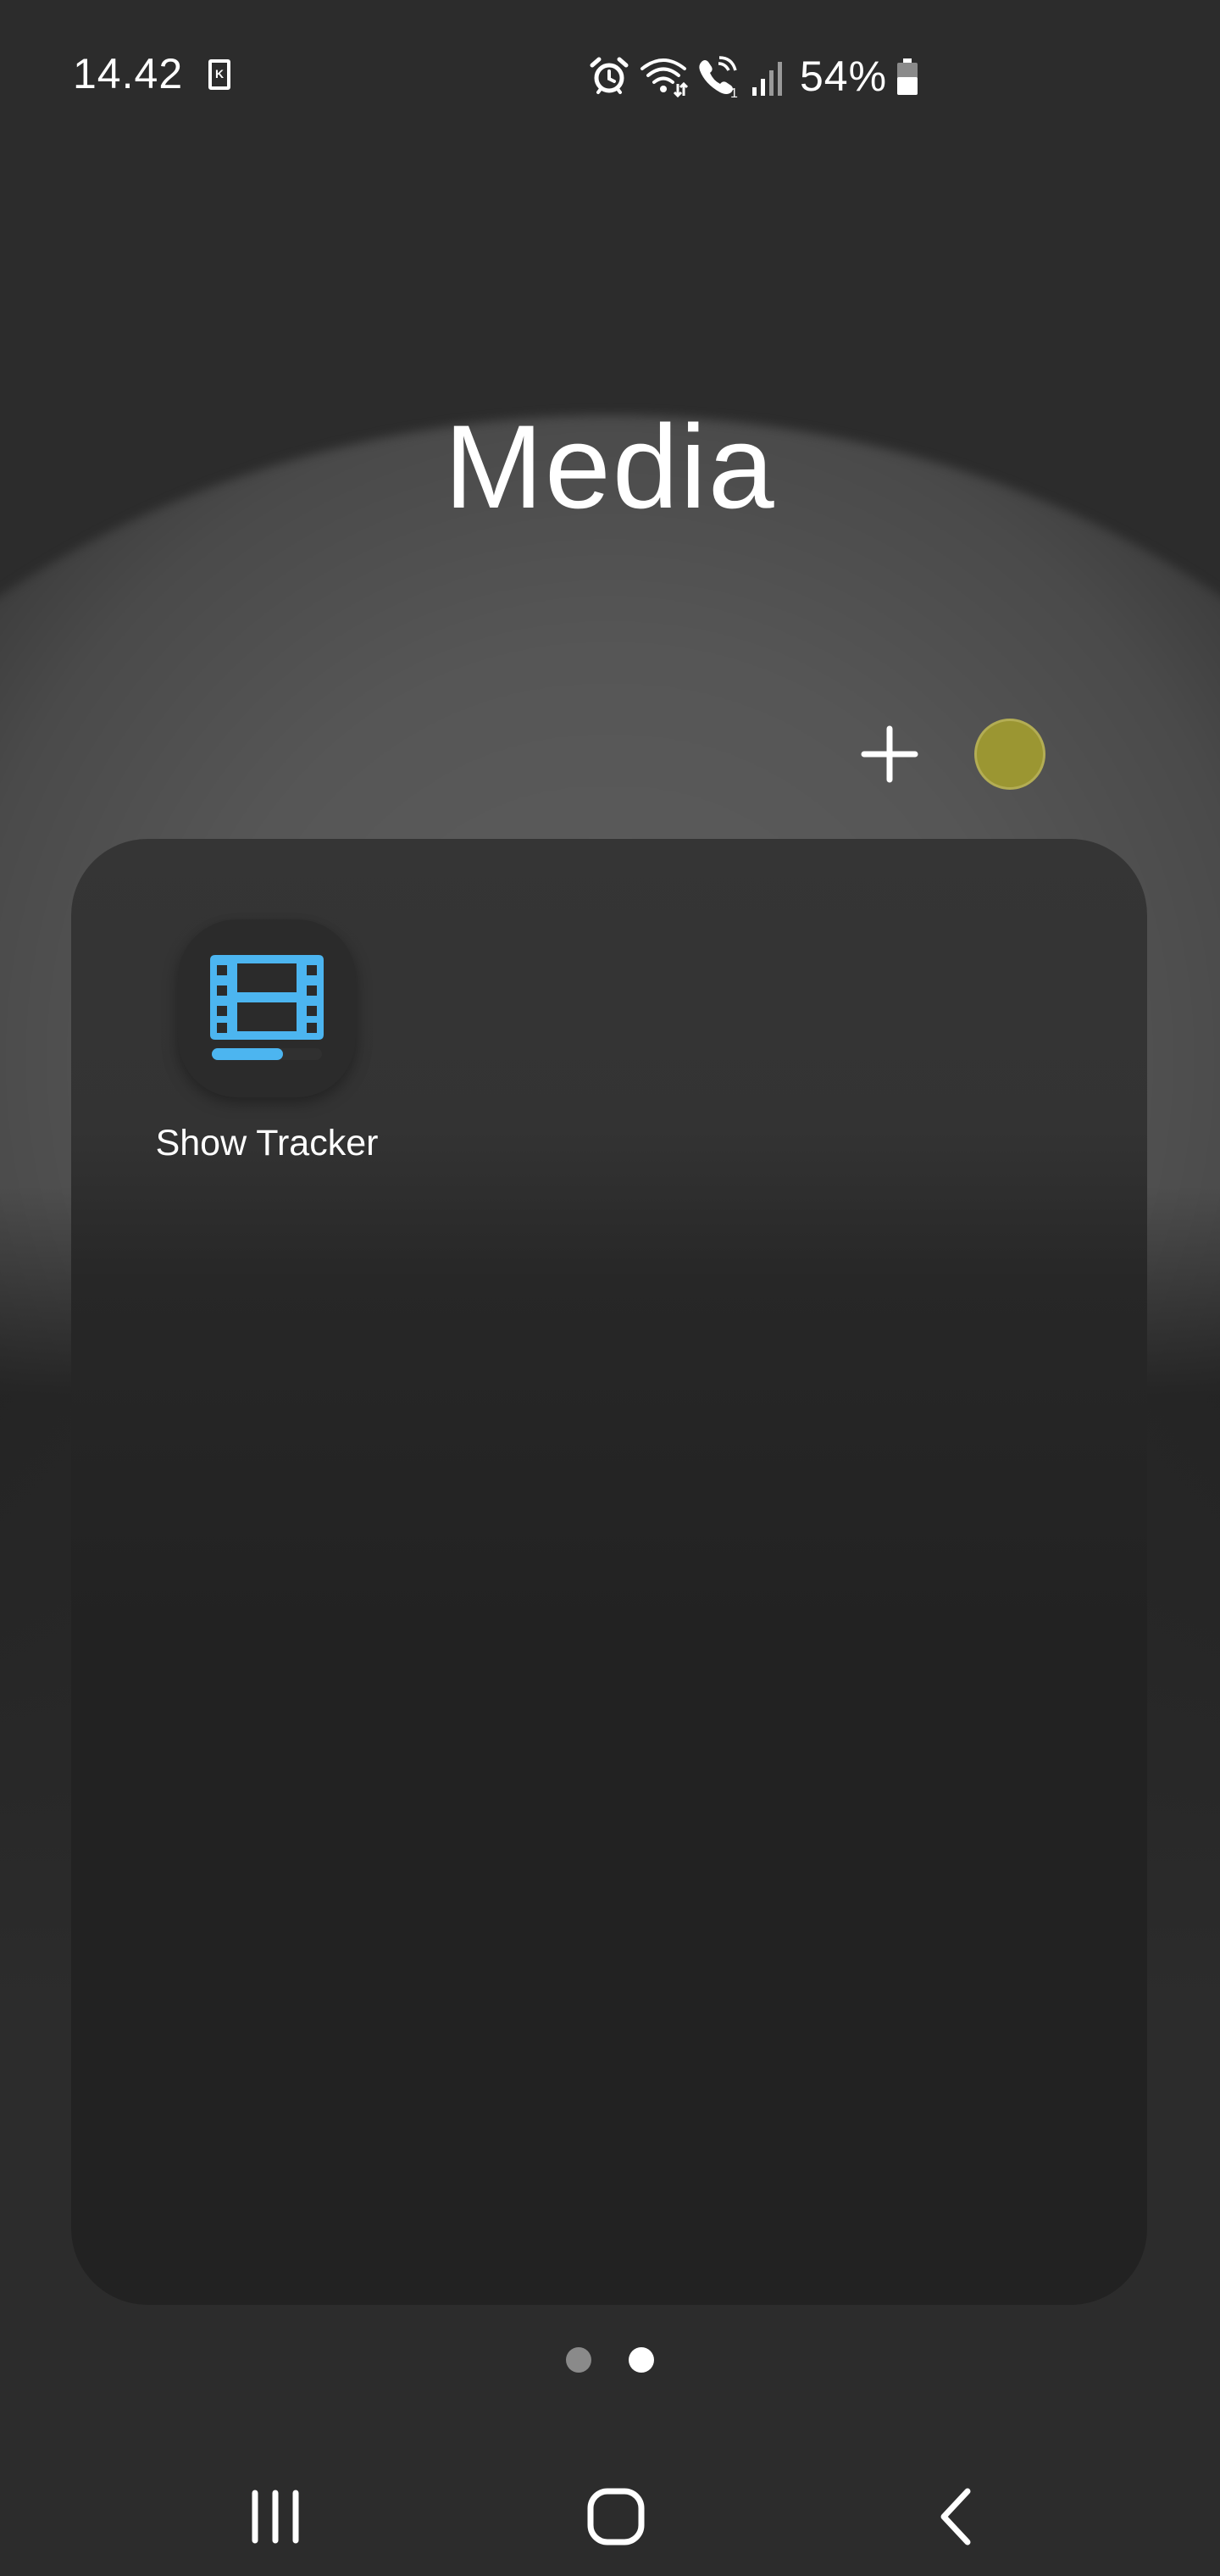 The image size is (1220, 2576). I want to click on navigation-bar, so click(610, 2516).